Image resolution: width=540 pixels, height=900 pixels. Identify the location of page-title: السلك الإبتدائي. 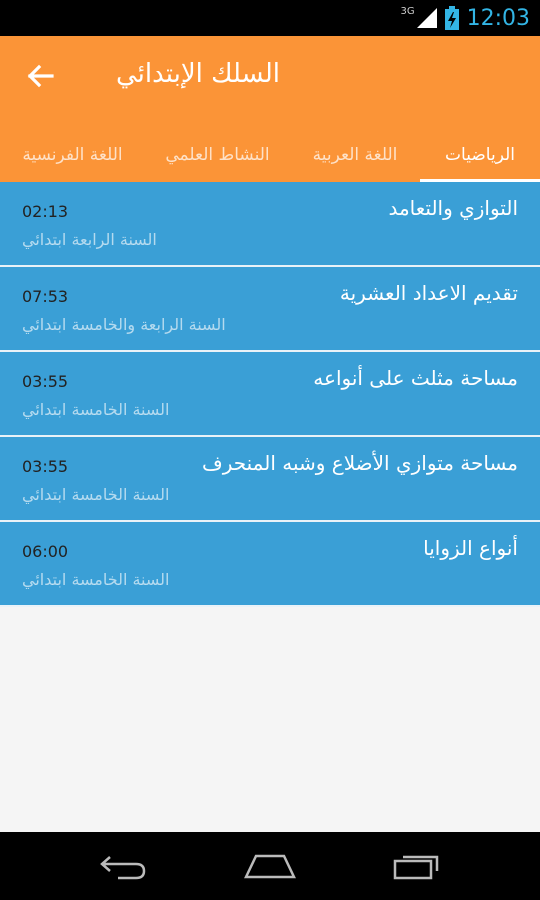
(197, 74).